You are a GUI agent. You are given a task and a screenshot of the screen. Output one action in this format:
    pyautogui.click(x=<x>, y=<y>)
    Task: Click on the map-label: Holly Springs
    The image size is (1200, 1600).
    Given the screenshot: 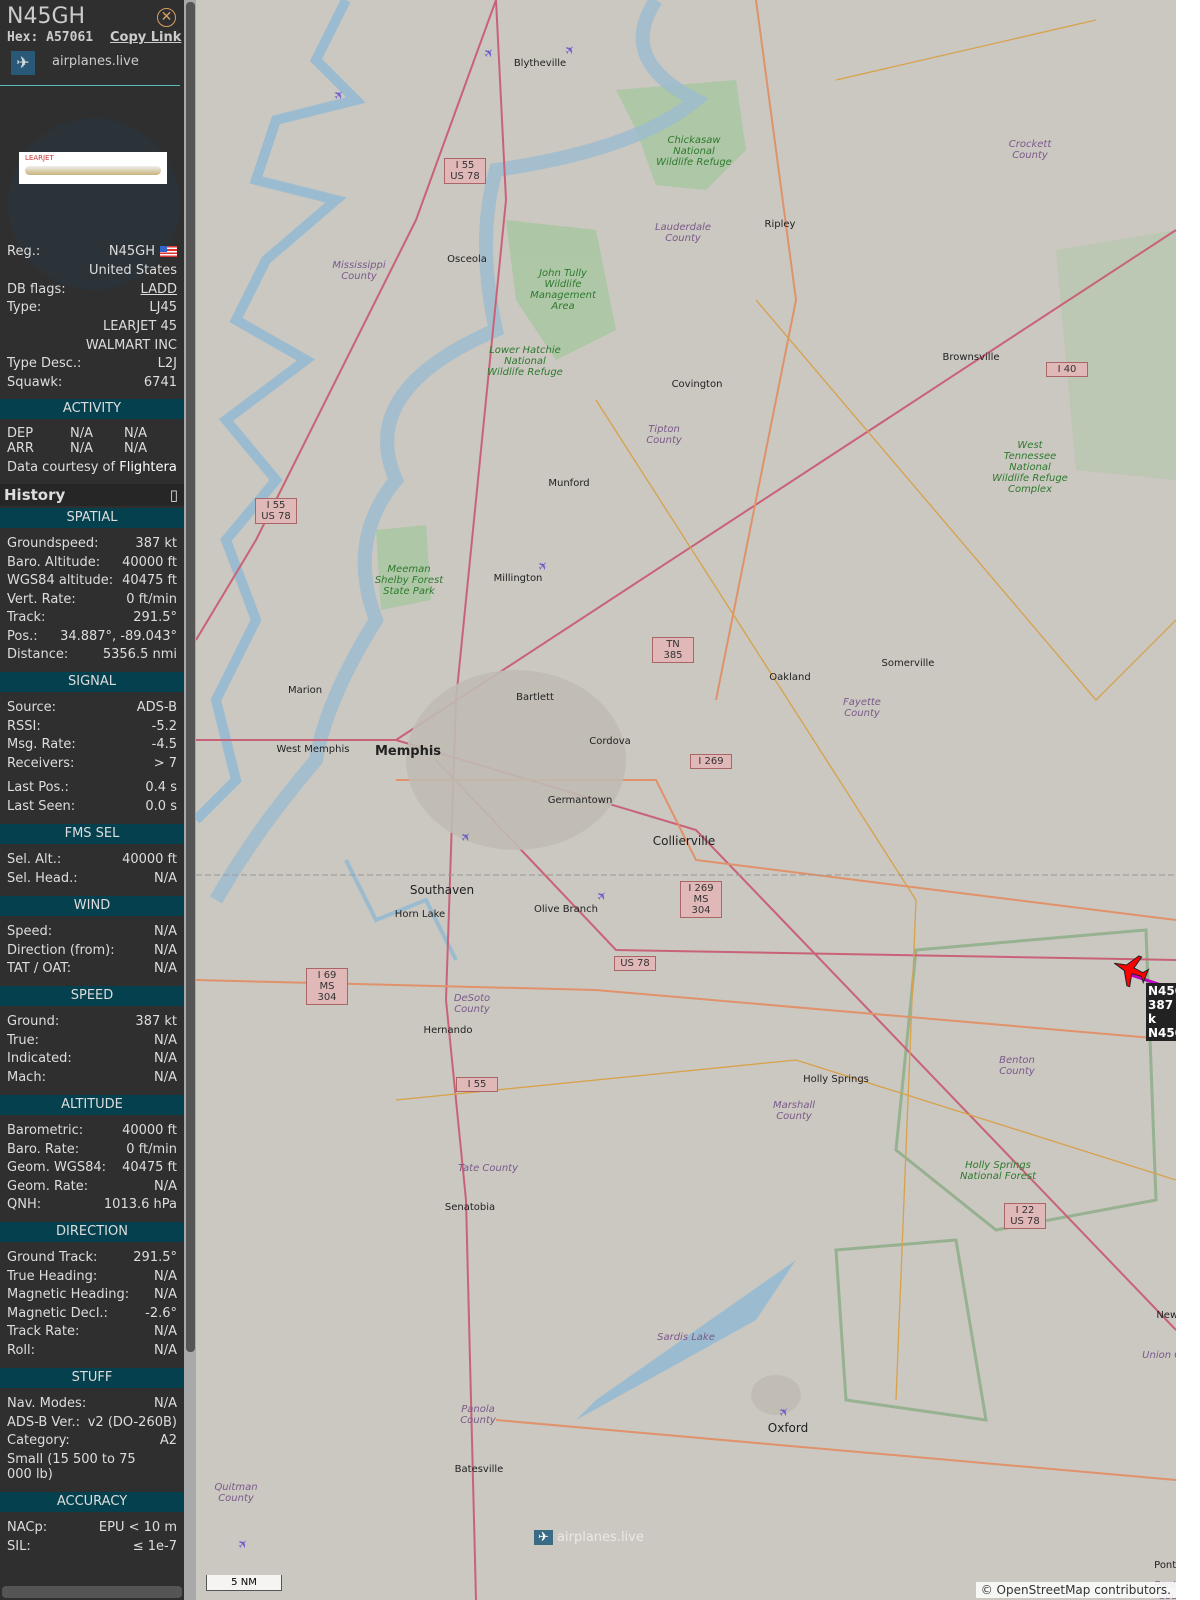 What is the action you would take?
    pyautogui.click(x=836, y=1079)
    